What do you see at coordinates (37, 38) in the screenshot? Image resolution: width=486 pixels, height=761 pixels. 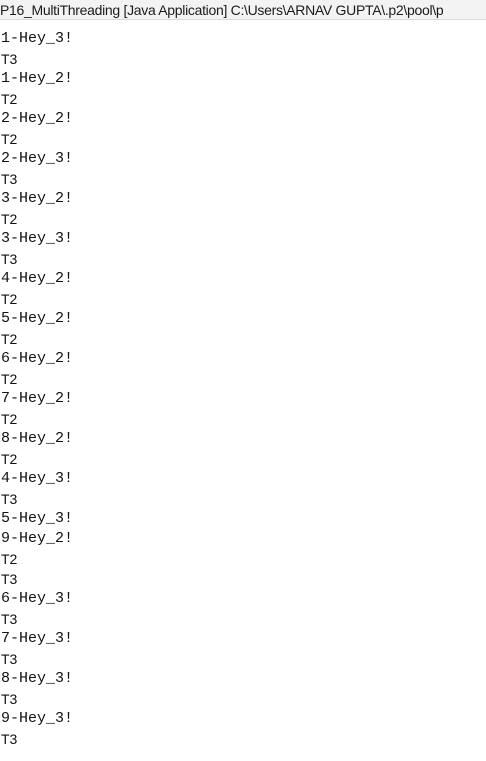 I see `console-line: 1-Hey_3!` at bounding box center [37, 38].